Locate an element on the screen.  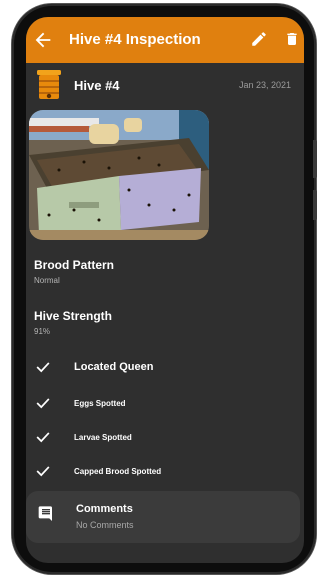
hive-photo-image is located at coordinates (119, 175).